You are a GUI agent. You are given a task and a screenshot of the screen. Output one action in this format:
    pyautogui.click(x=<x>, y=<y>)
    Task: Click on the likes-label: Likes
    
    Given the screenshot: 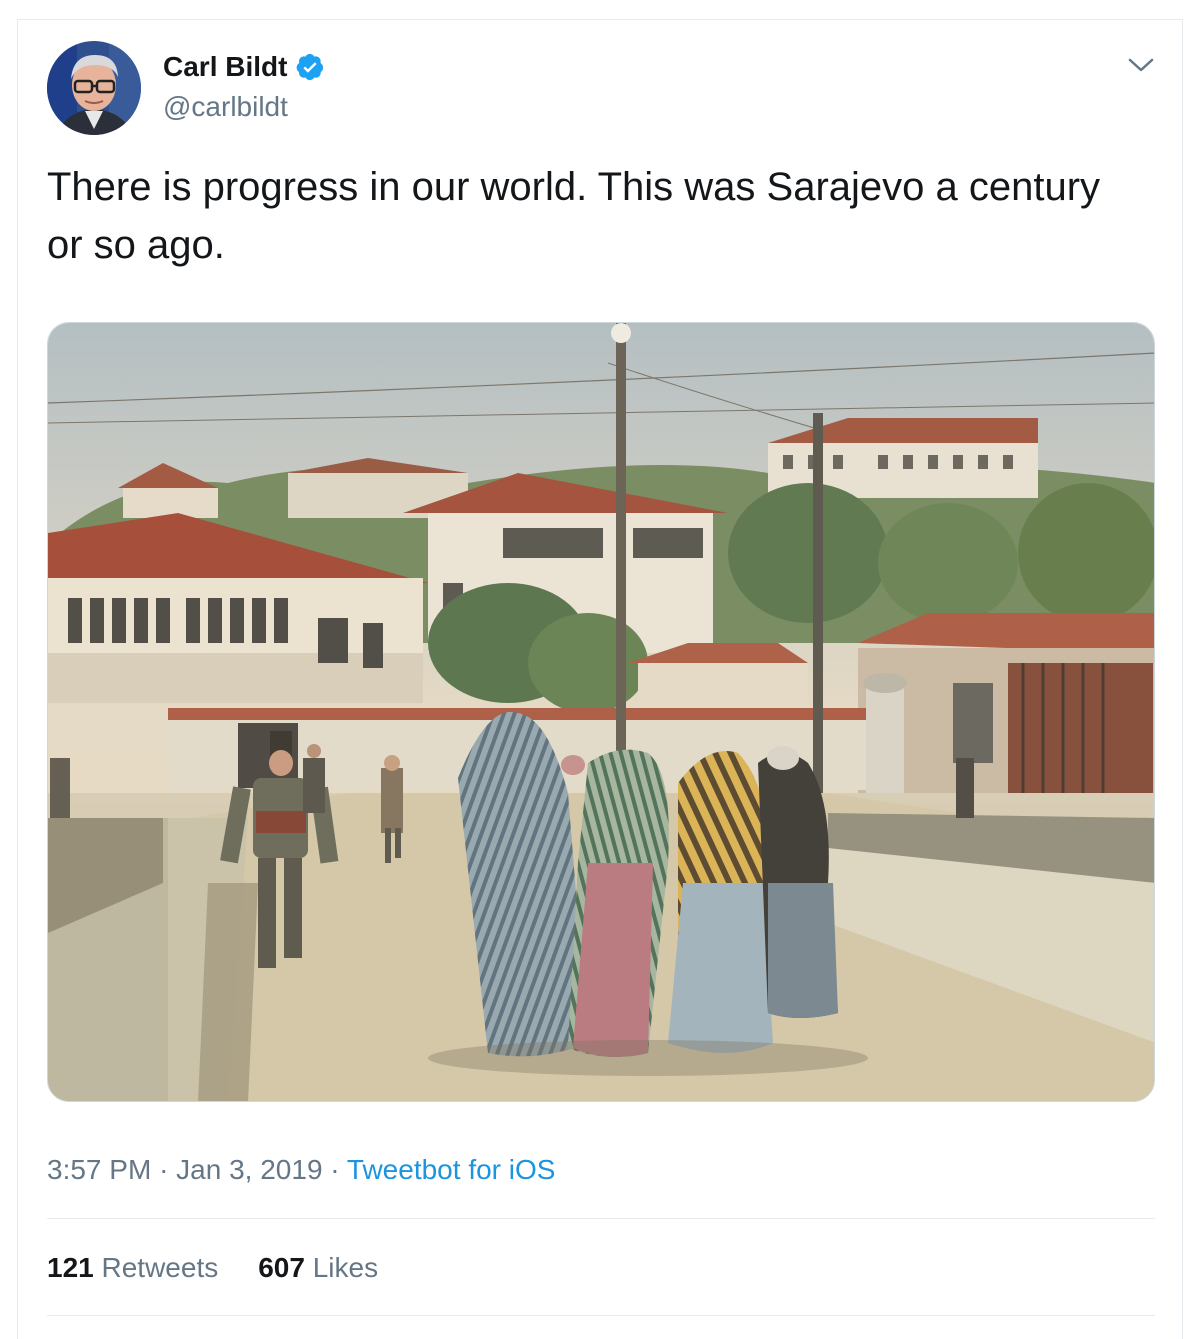 What is the action you would take?
    pyautogui.click(x=345, y=1267)
    